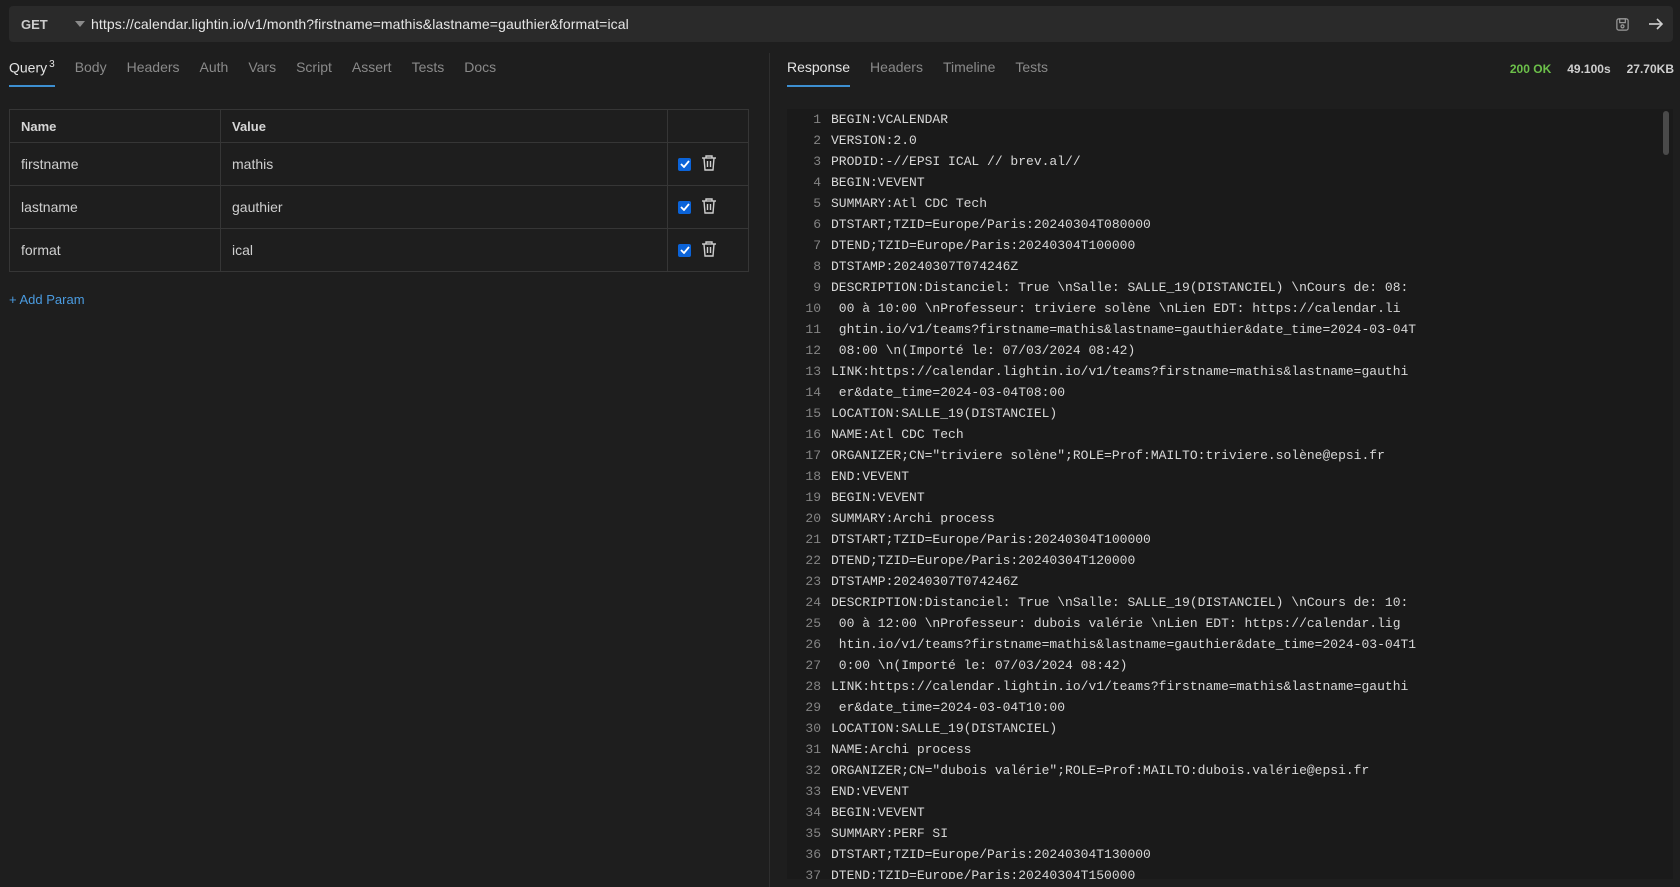 The width and height of the screenshot is (1680, 887). What do you see at coordinates (115, 164) in the screenshot?
I see `param-name-cell: firstname` at bounding box center [115, 164].